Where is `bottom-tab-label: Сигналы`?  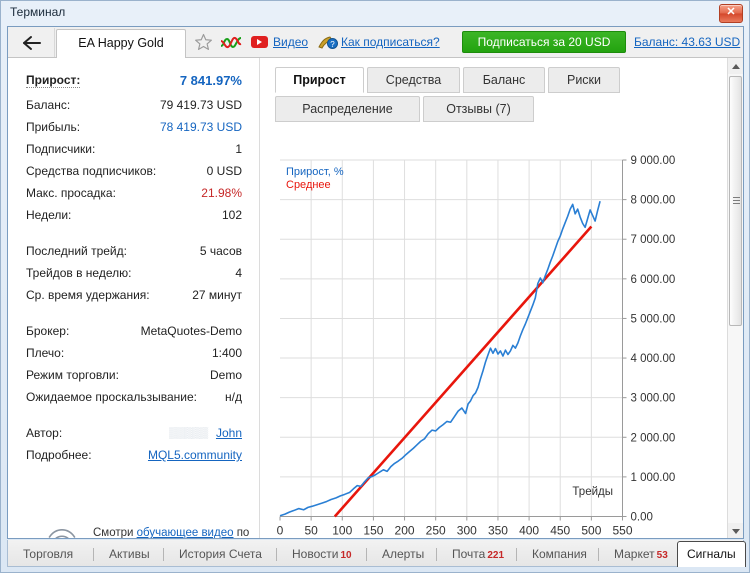 bottom-tab-label: Сигналы is located at coordinates (711, 554).